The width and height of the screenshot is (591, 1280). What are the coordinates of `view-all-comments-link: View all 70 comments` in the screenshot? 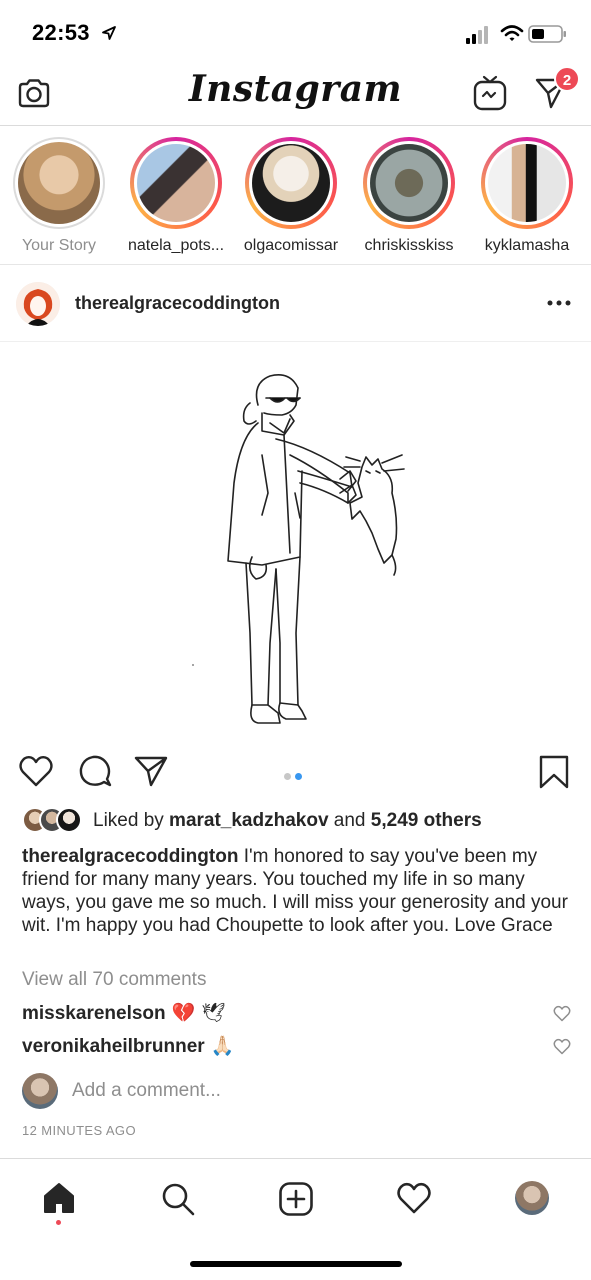 It's located at (114, 980).